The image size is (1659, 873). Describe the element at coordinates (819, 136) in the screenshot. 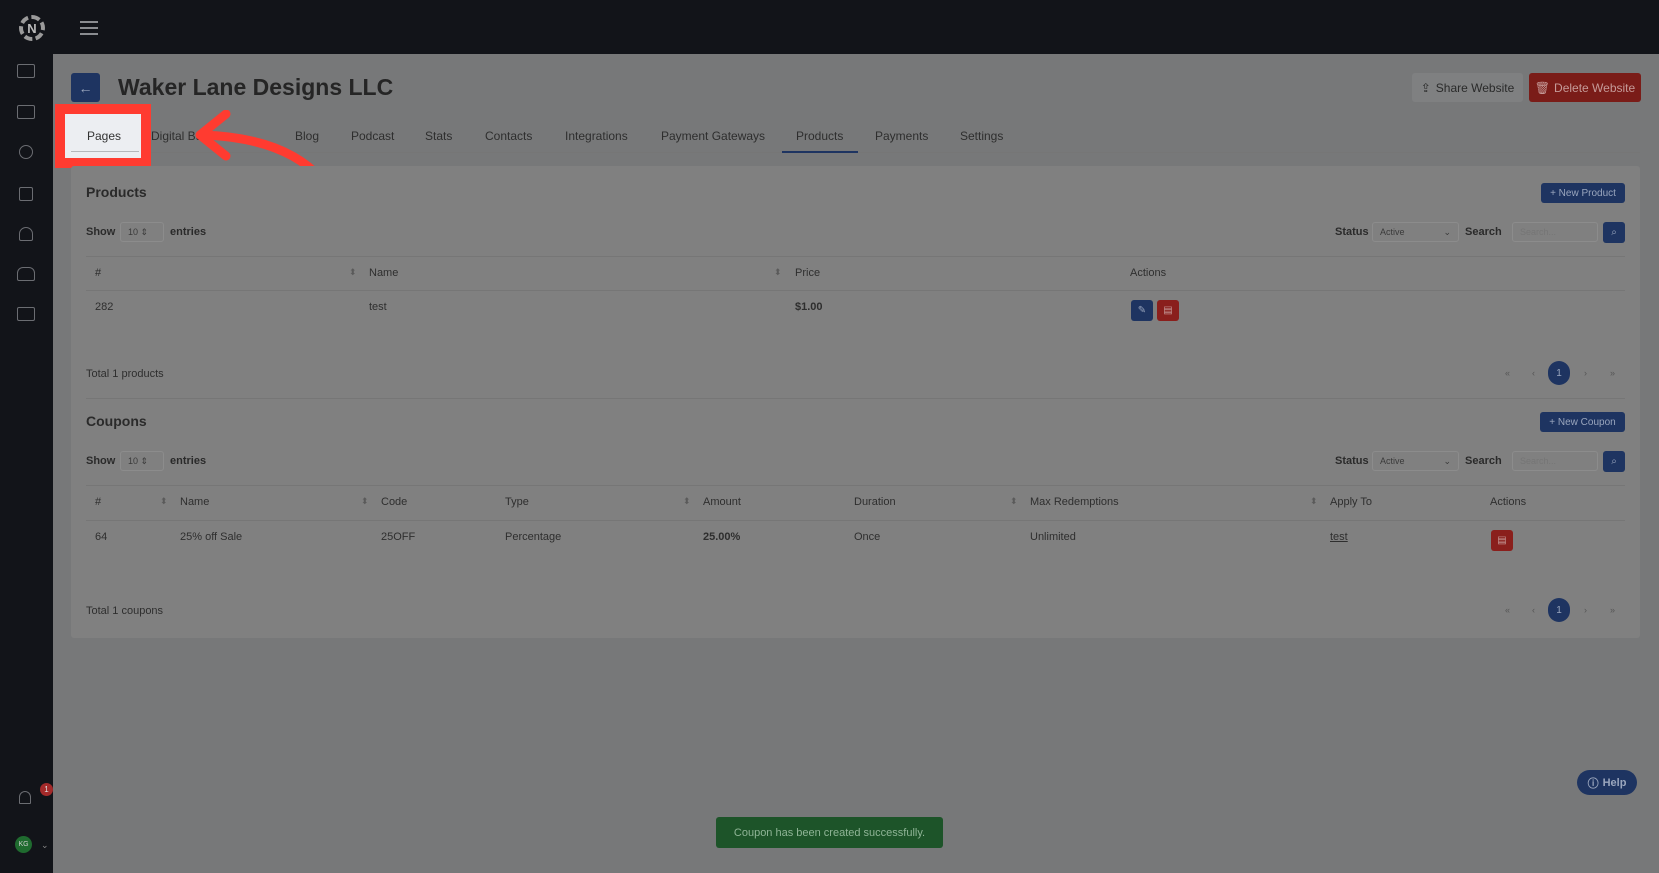

I see `tab-products: Products` at that location.